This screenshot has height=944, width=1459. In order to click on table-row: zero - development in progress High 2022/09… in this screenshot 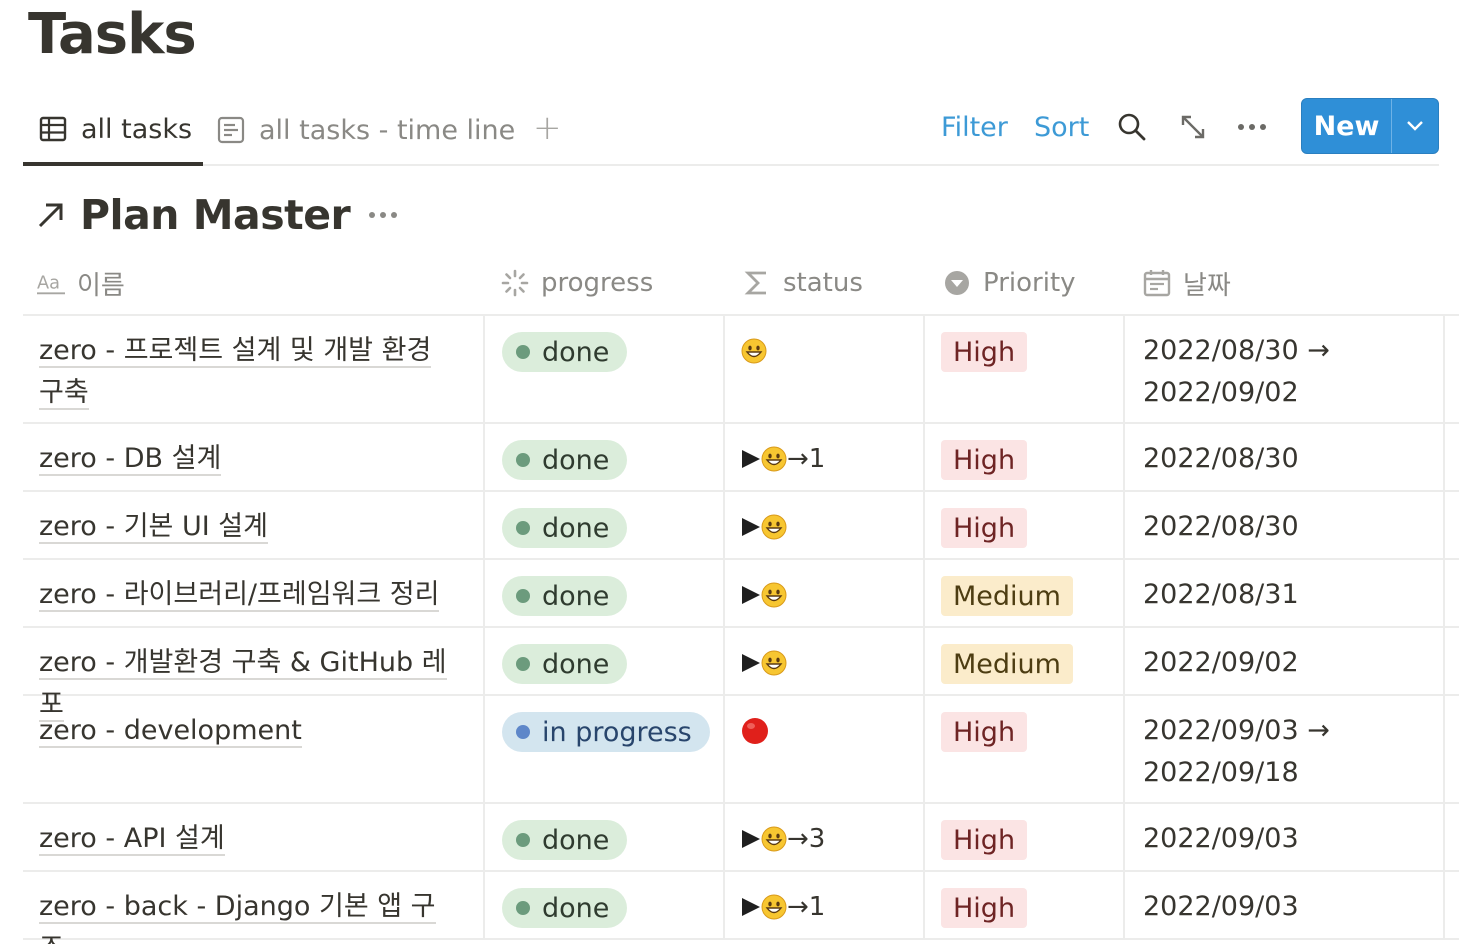, I will do `click(741, 750)`.